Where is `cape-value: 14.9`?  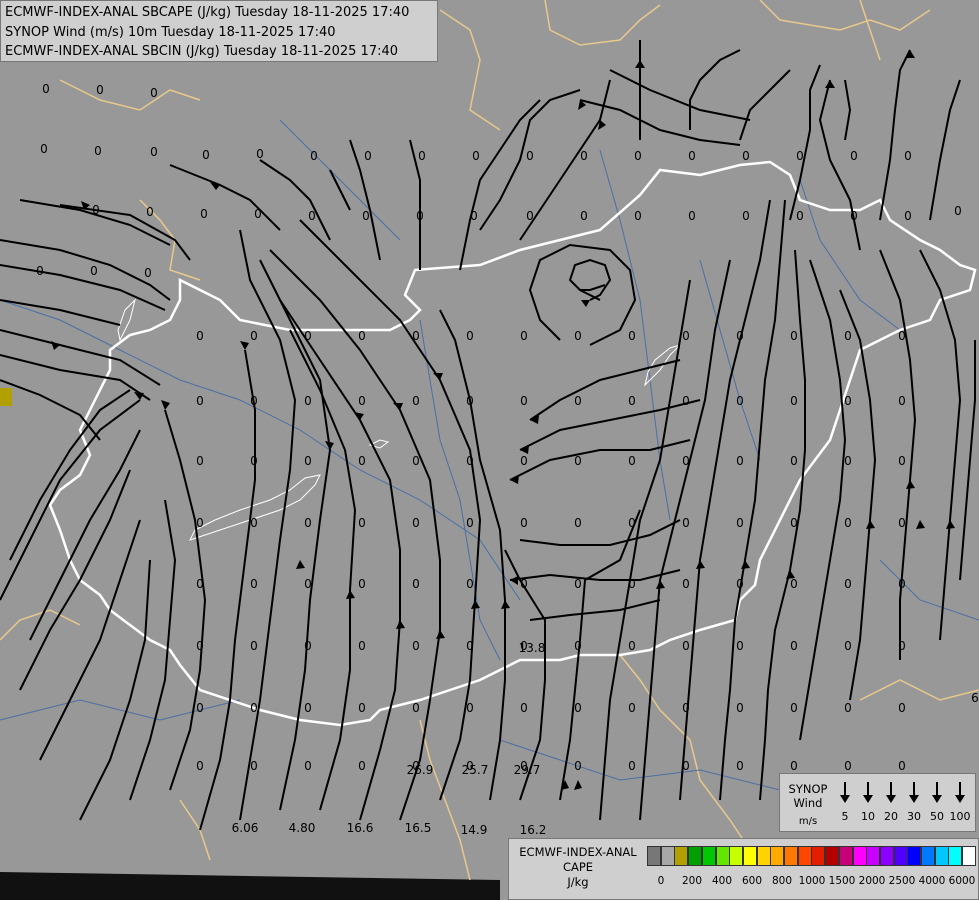 cape-value: 14.9 is located at coordinates (474, 830).